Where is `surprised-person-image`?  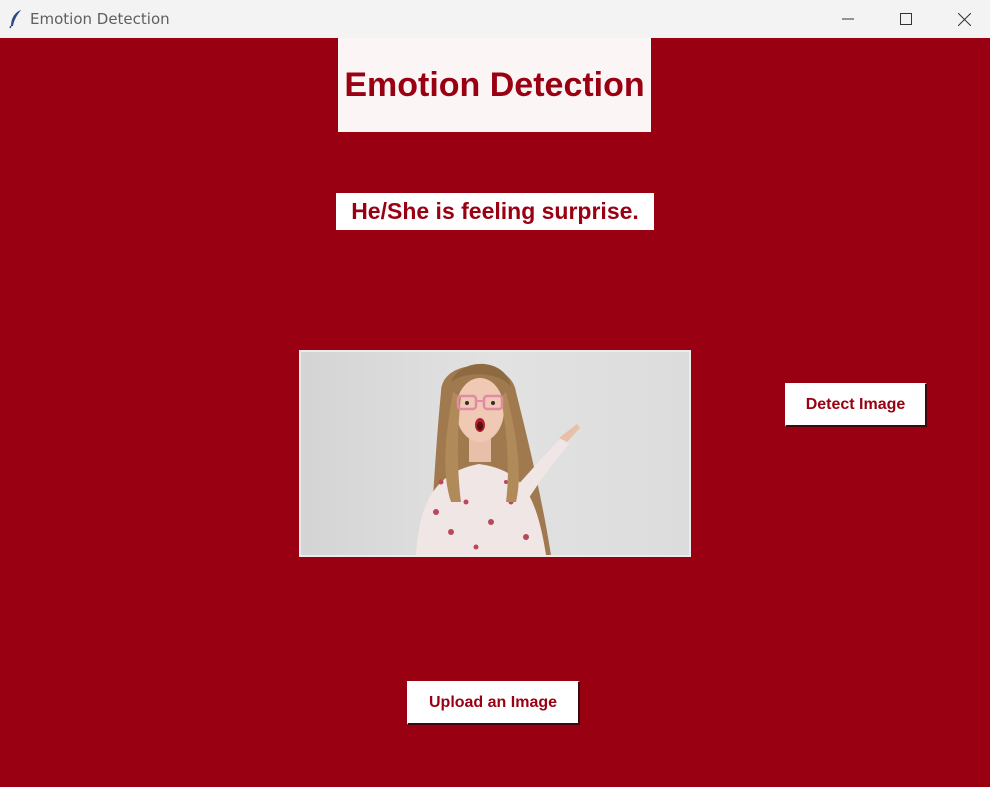 surprised-person-image is located at coordinates (495, 453).